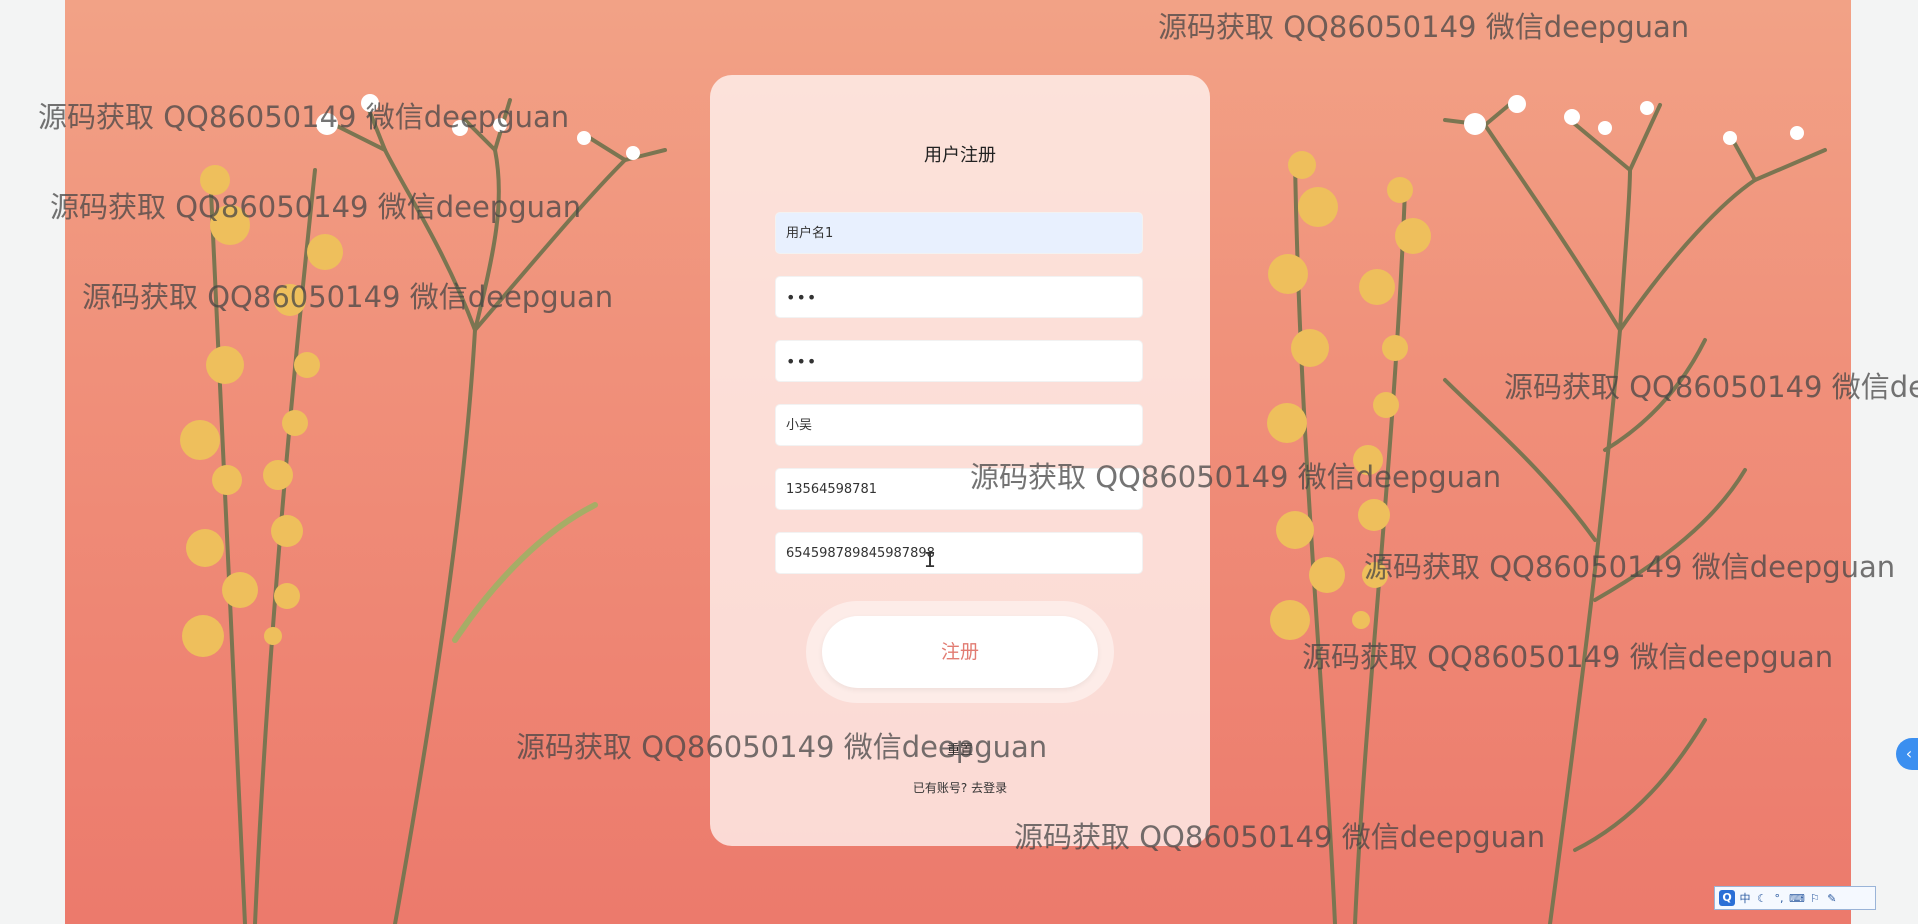 This screenshot has width=1918, height=924. Describe the element at coordinates (940, 788) in the screenshot. I see `login-prompt-text: 已有账号?` at that location.